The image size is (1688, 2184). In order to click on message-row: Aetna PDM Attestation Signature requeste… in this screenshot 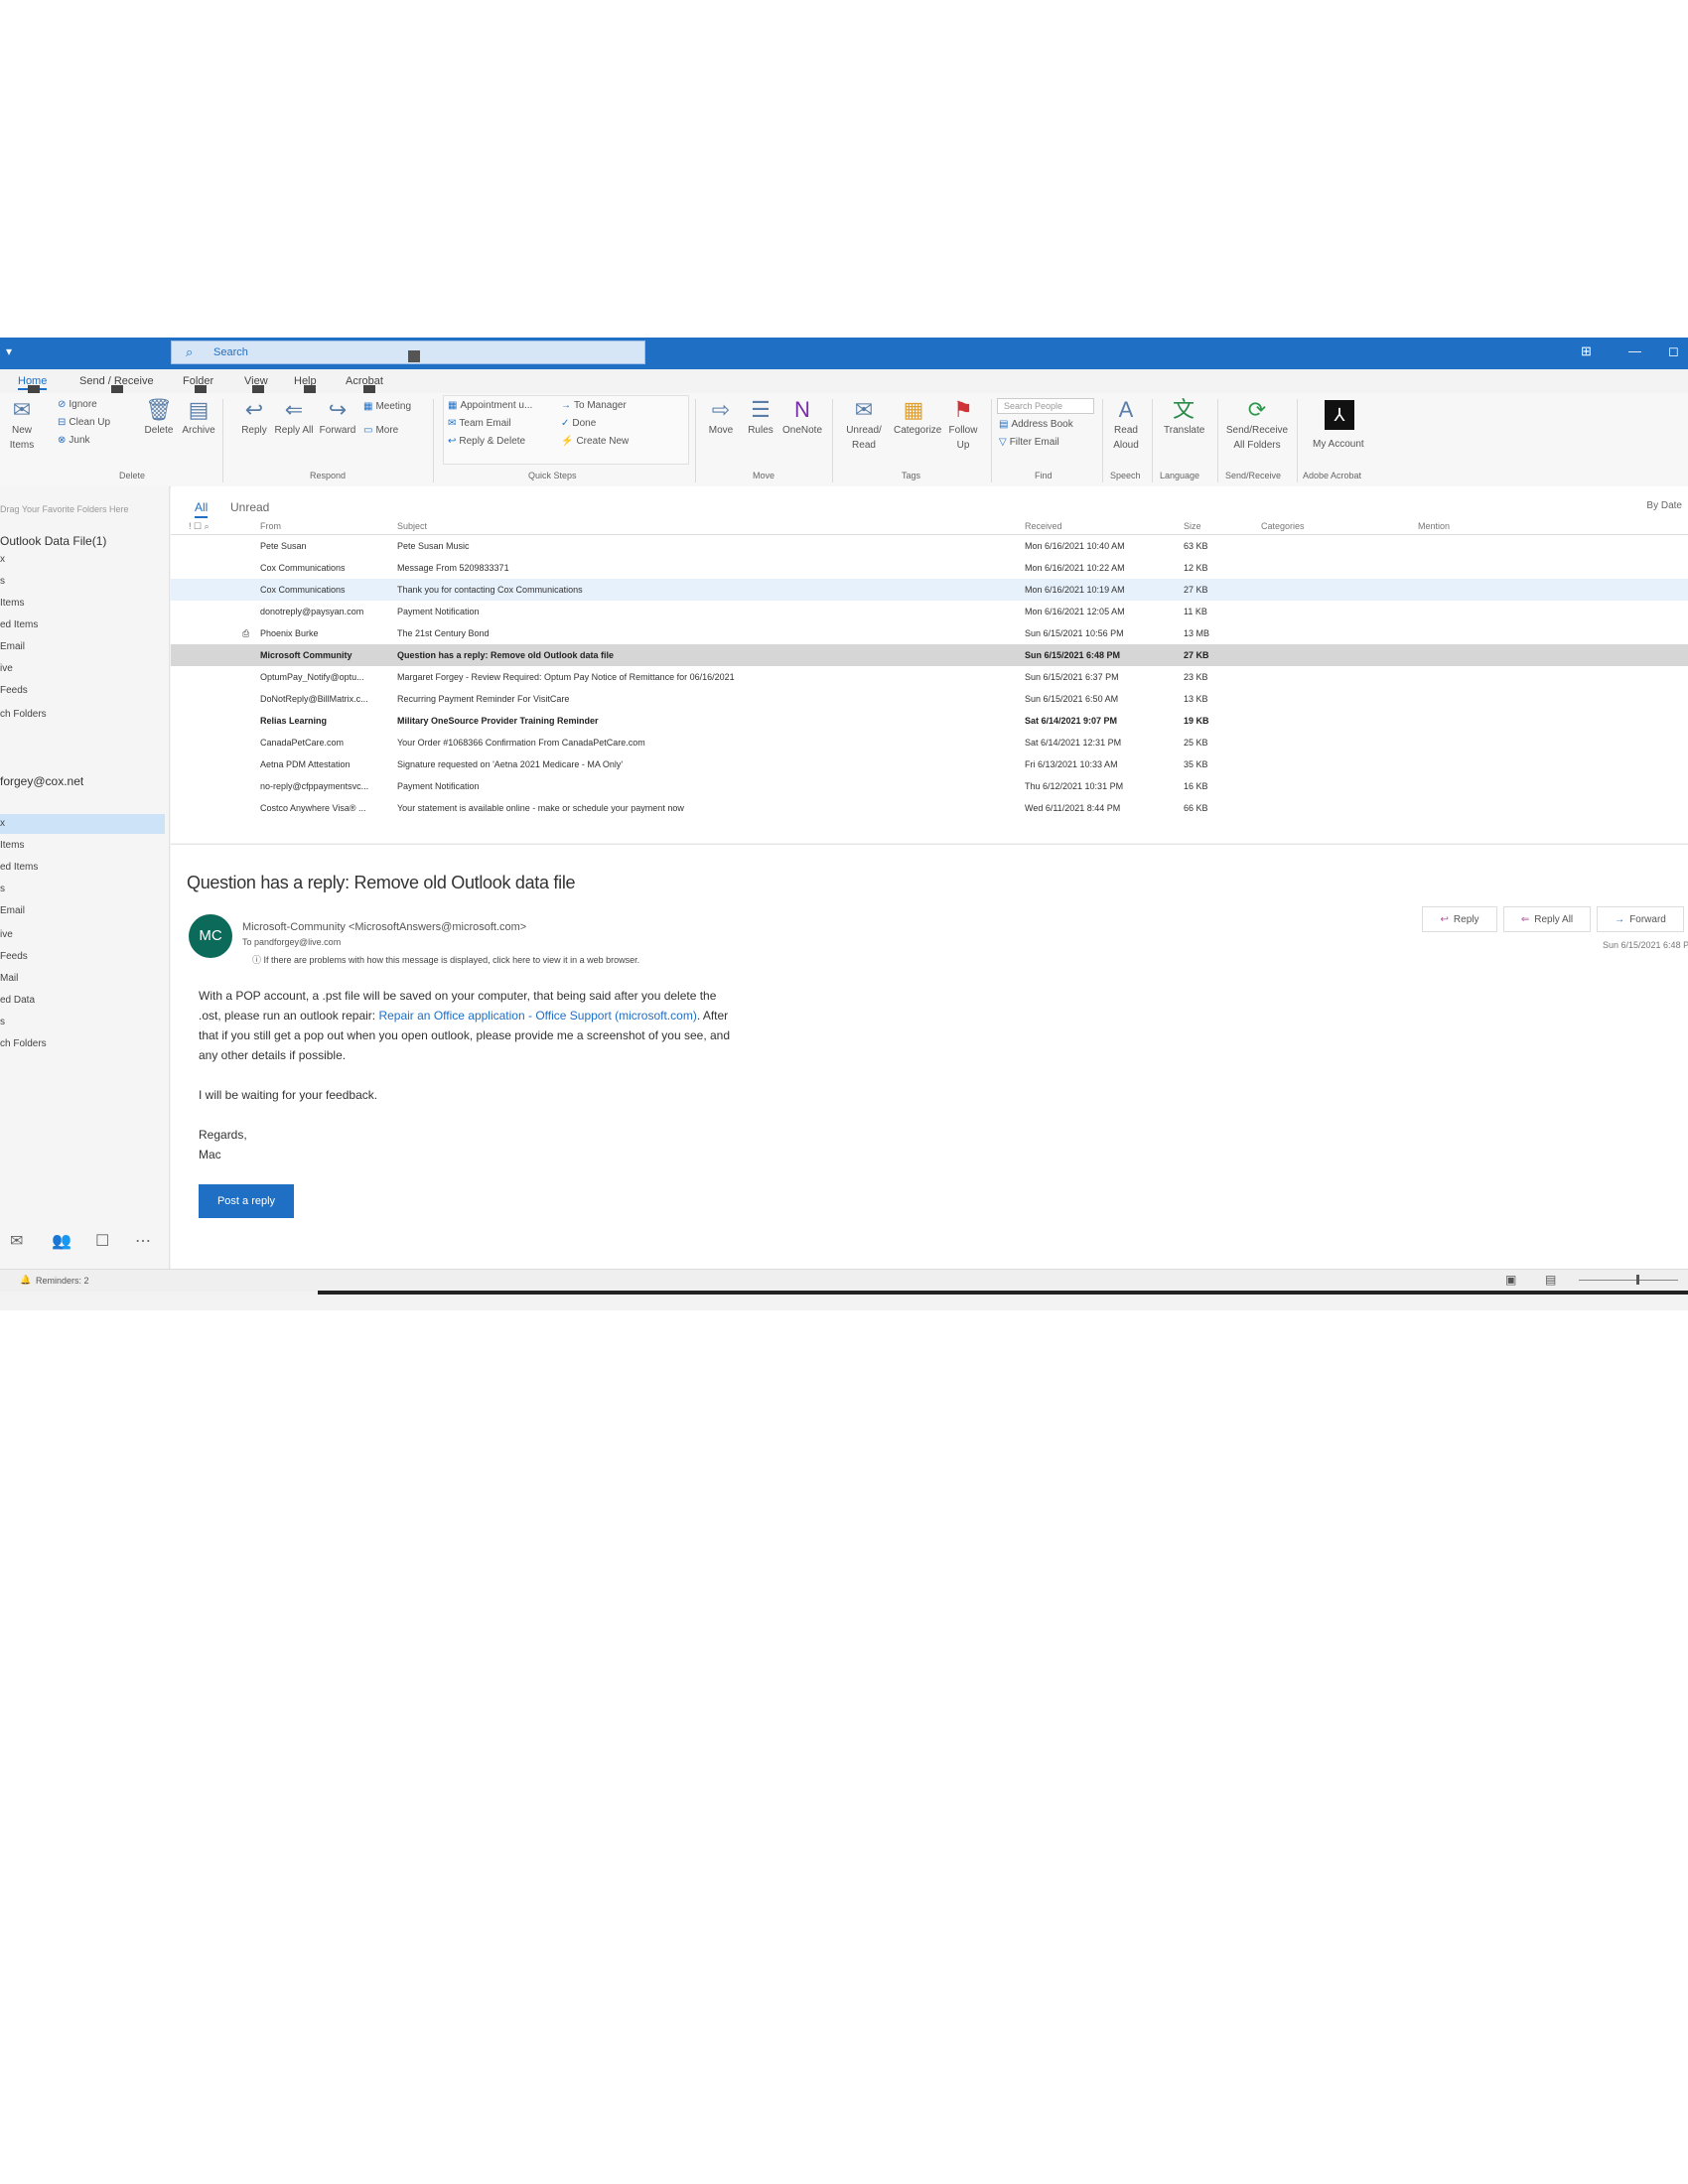, I will do `click(929, 764)`.